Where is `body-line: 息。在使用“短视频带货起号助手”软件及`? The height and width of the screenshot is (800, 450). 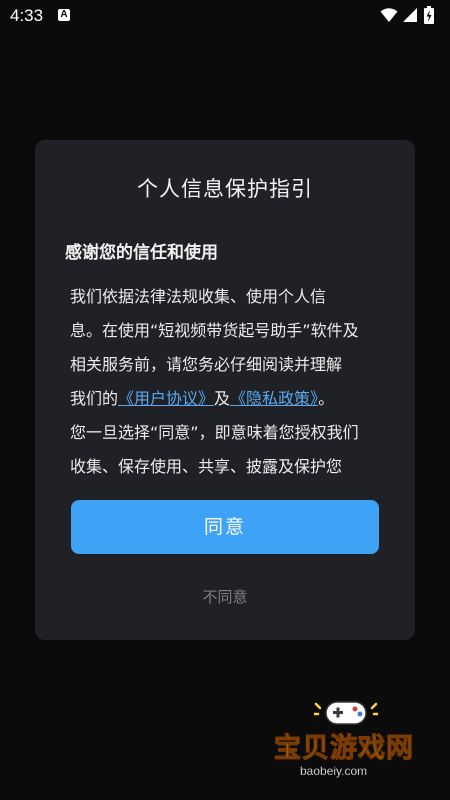
body-line: 息。在使用“短视频带货起号助手”软件及 is located at coordinates (214, 330).